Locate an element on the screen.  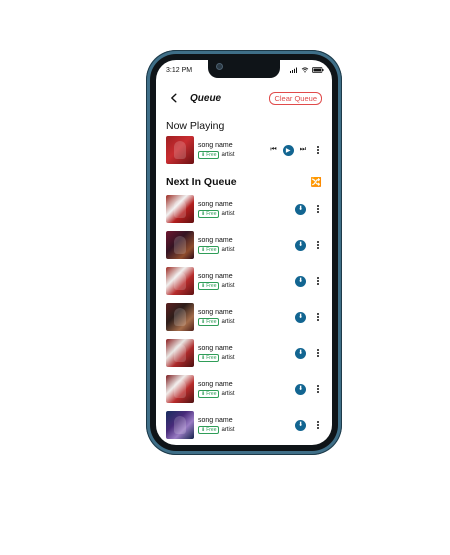
next-track-icon: ⏭ is located at coordinates (303, 150).